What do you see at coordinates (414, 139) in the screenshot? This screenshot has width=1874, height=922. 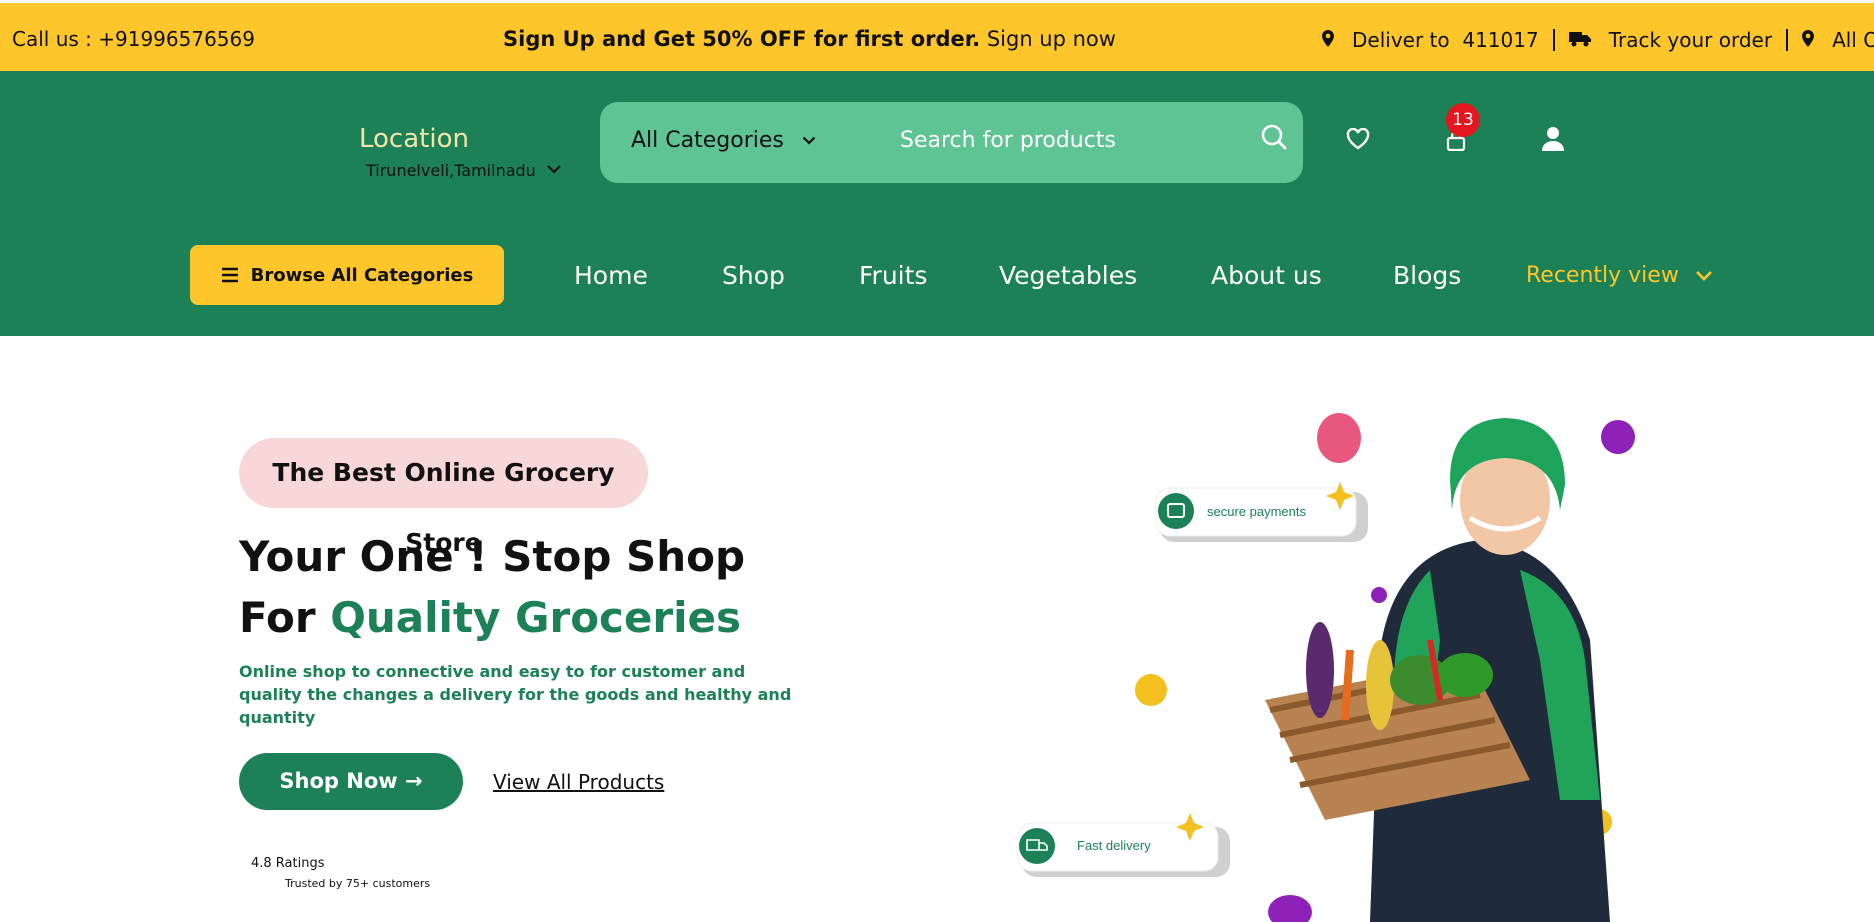 I see `location-title: Location` at bounding box center [414, 139].